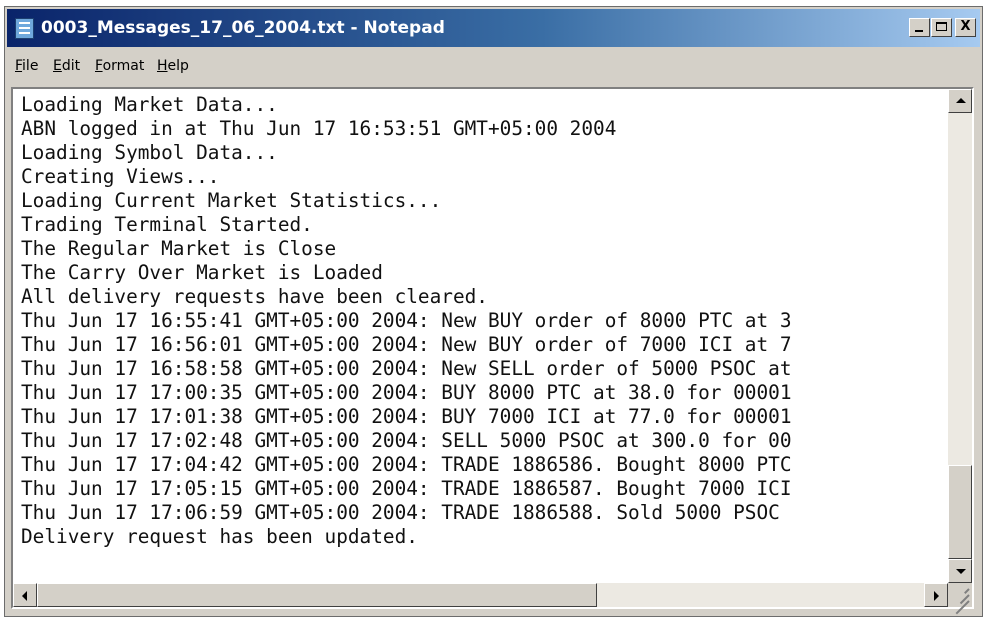 The height and width of the screenshot is (621, 987). I want to click on maximize-icon, so click(941, 26).